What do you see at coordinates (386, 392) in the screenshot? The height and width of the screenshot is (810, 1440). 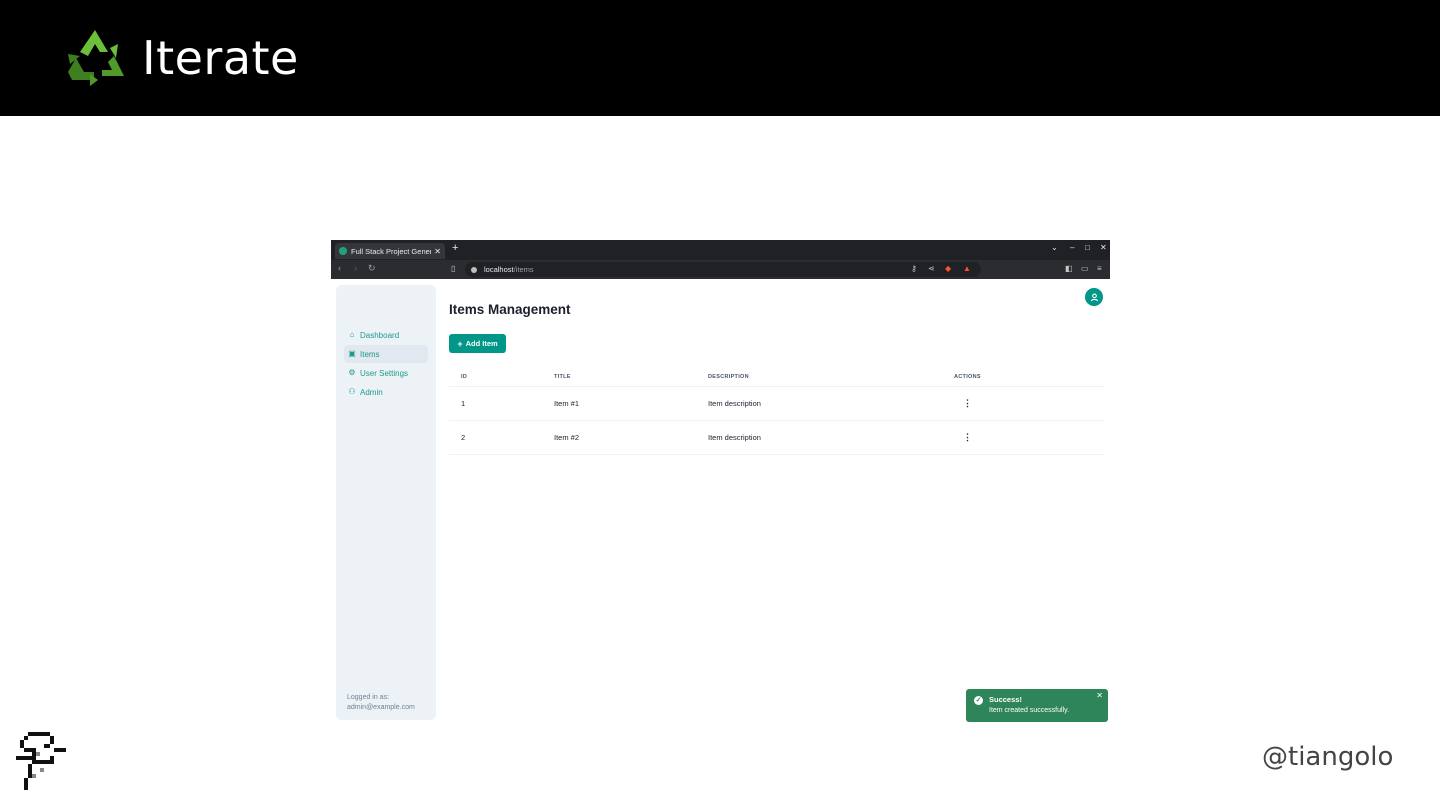 I see `sidebar-item-admin: ⚇ Admin` at bounding box center [386, 392].